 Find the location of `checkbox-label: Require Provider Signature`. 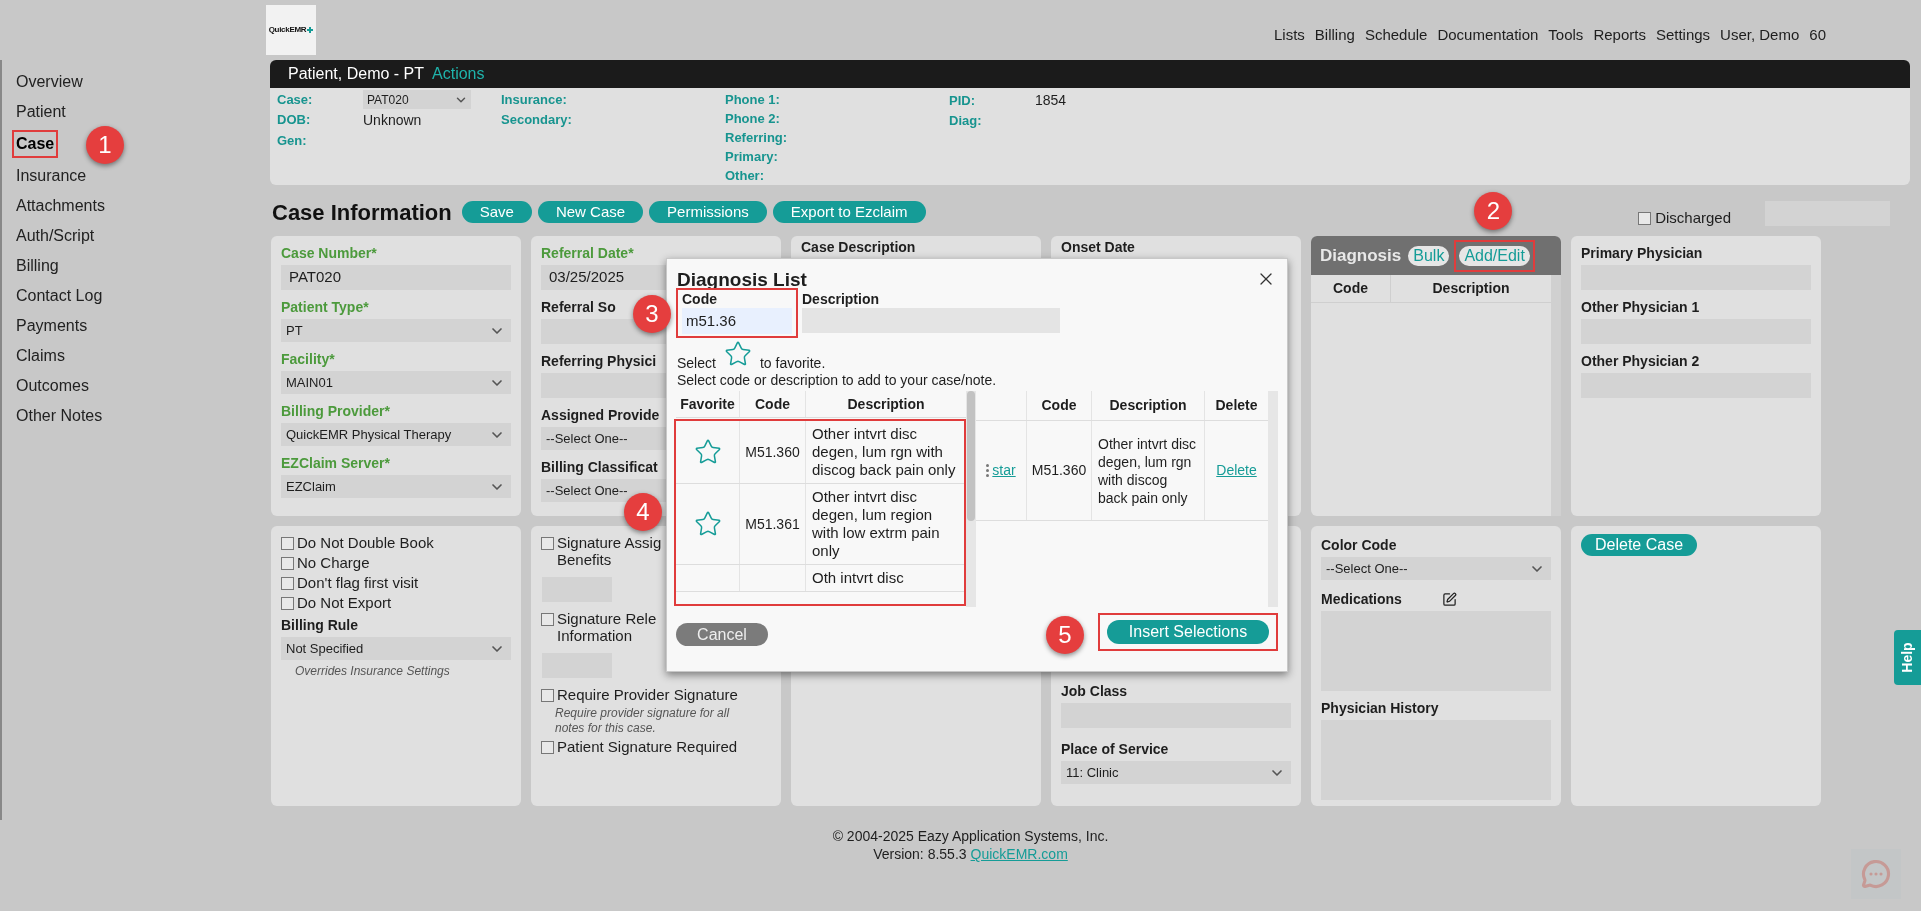

checkbox-label: Require Provider Signature is located at coordinates (647, 694).